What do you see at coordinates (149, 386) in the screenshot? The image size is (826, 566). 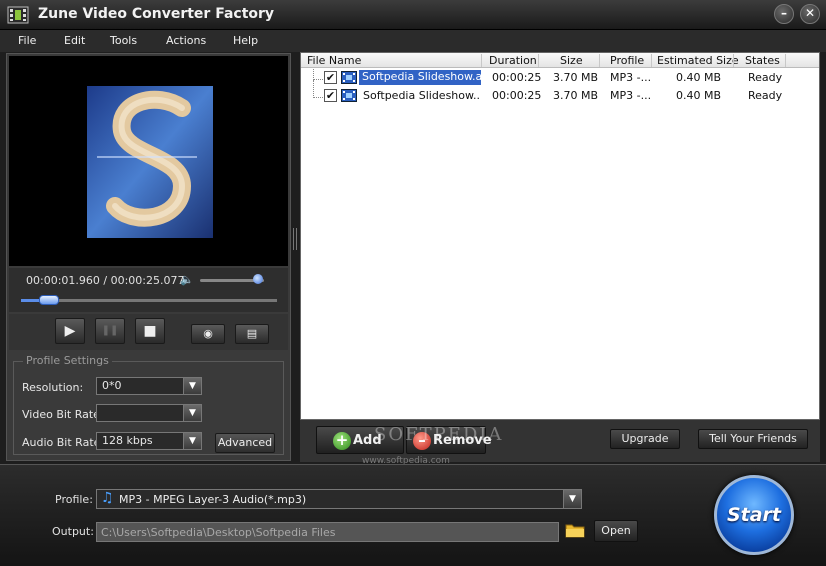 I see `resolution-select: 0*0 ▼` at bounding box center [149, 386].